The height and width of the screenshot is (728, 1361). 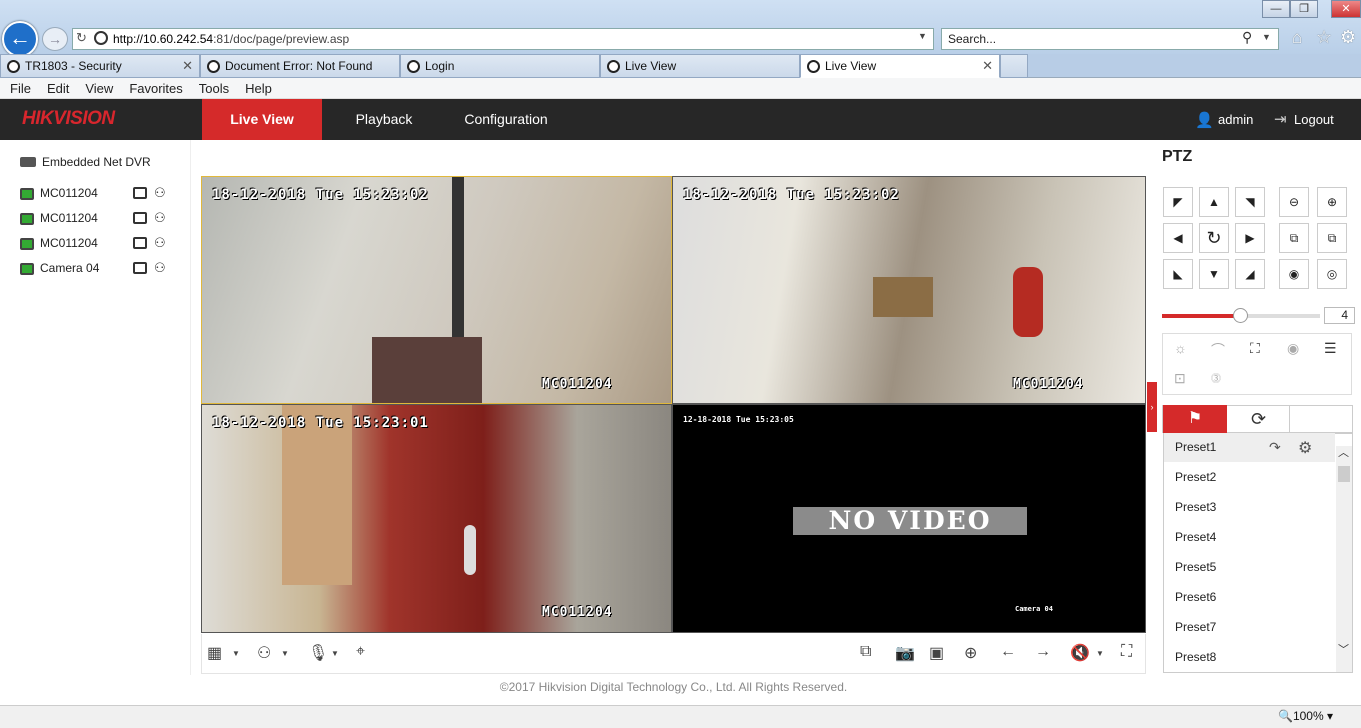 What do you see at coordinates (909, 290) in the screenshot?
I see `video-window-2: 18-12-2018 Tue 15:23:02 MC011204` at bounding box center [909, 290].